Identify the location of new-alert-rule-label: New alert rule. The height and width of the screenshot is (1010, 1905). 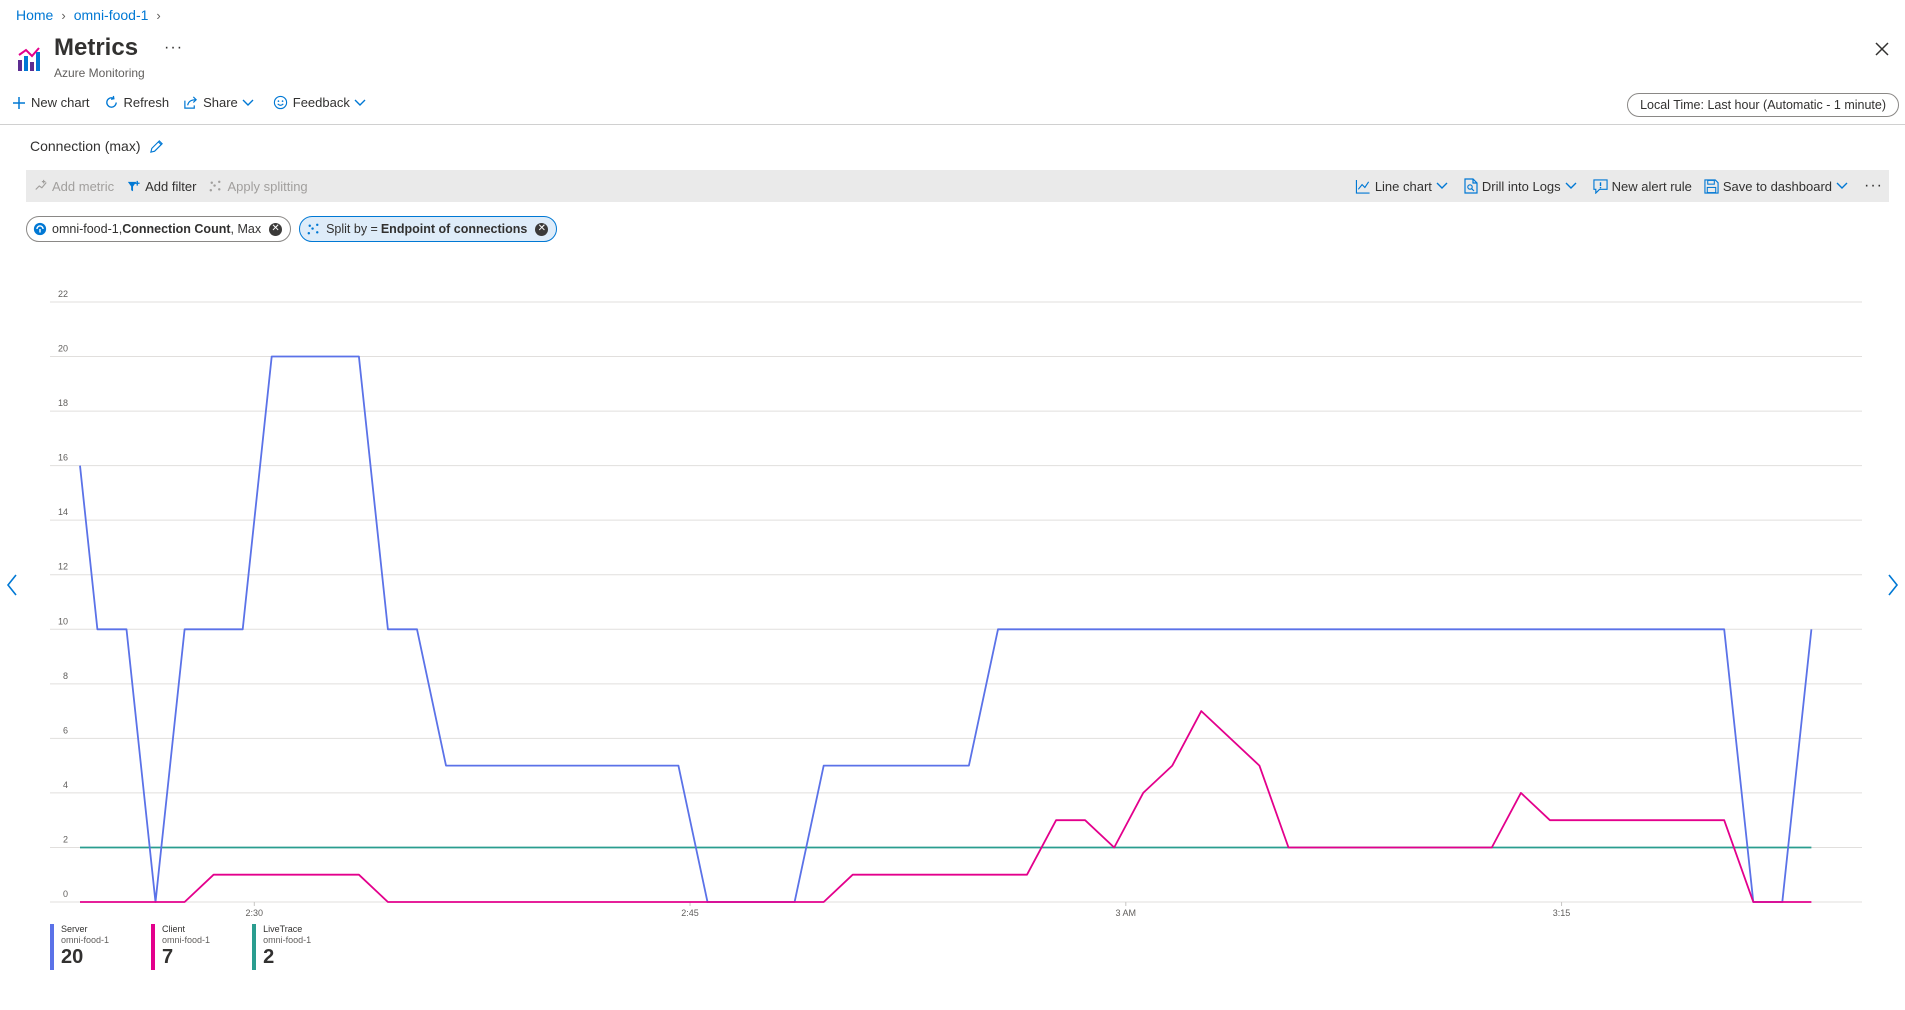
(1651, 186).